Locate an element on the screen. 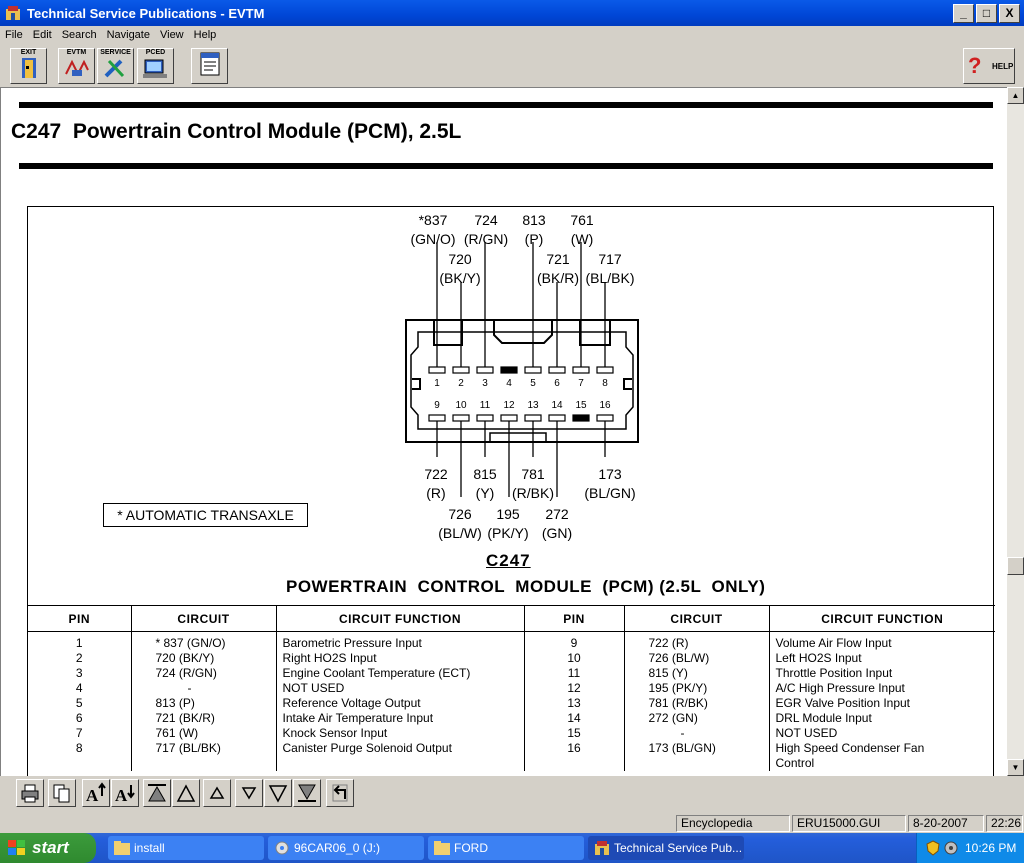  wire-label-813: 813 (P) is located at coordinates (534, 229).